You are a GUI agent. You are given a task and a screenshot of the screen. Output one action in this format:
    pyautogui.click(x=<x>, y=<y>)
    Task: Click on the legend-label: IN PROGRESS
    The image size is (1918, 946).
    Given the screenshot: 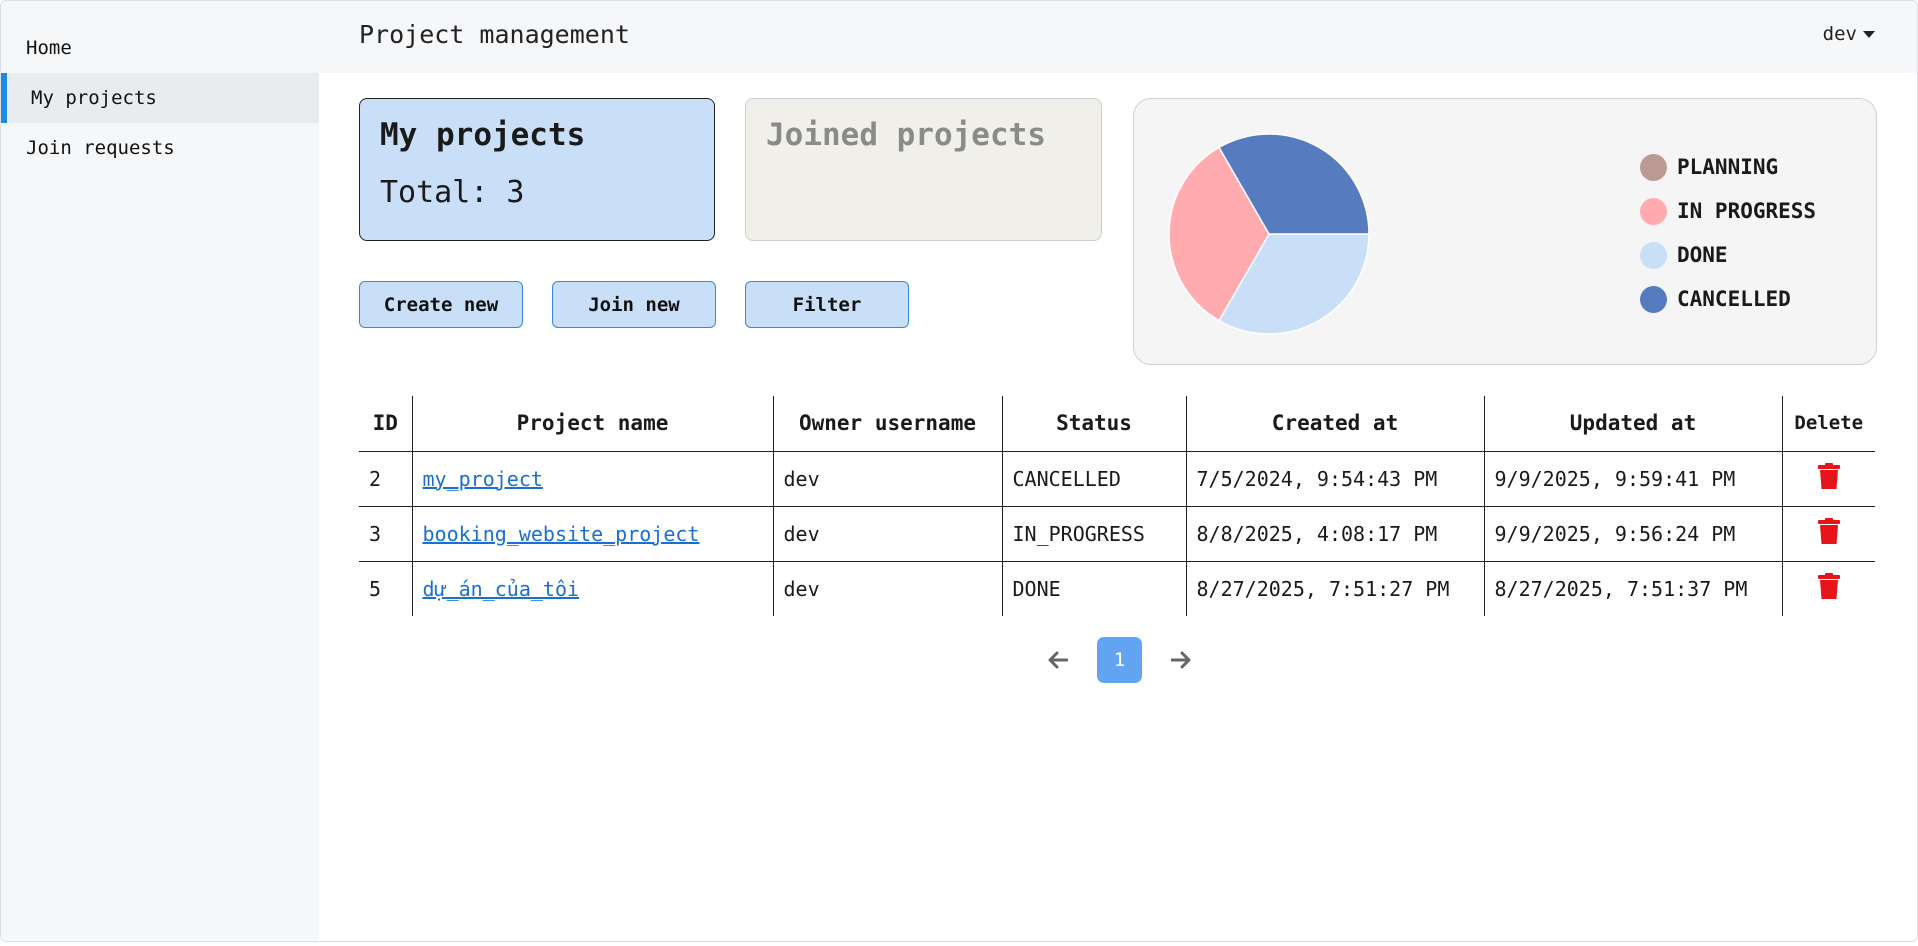 What is the action you would take?
    pyautogui.click(x=1747, y=211)
    